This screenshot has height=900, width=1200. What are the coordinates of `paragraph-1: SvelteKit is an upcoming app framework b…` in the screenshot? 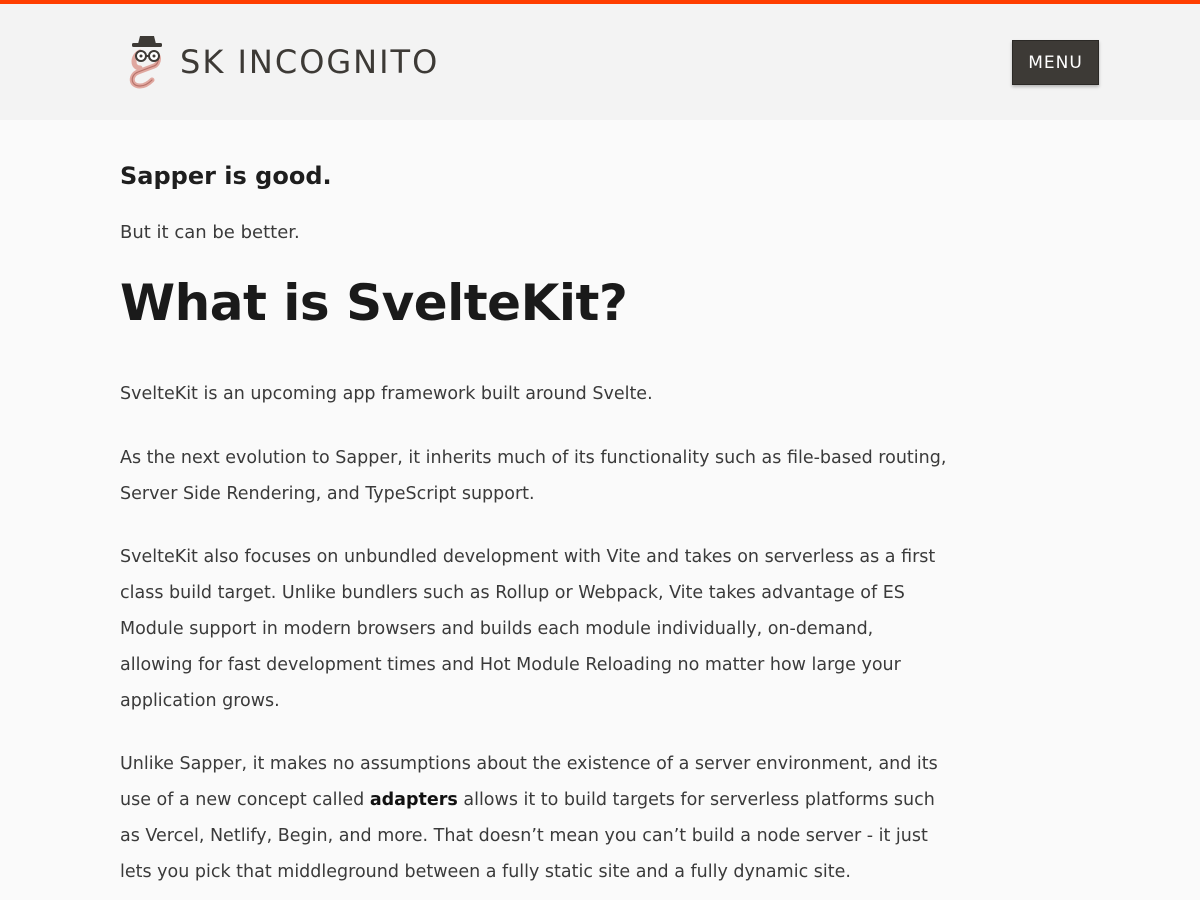 It's located at (386, 394).